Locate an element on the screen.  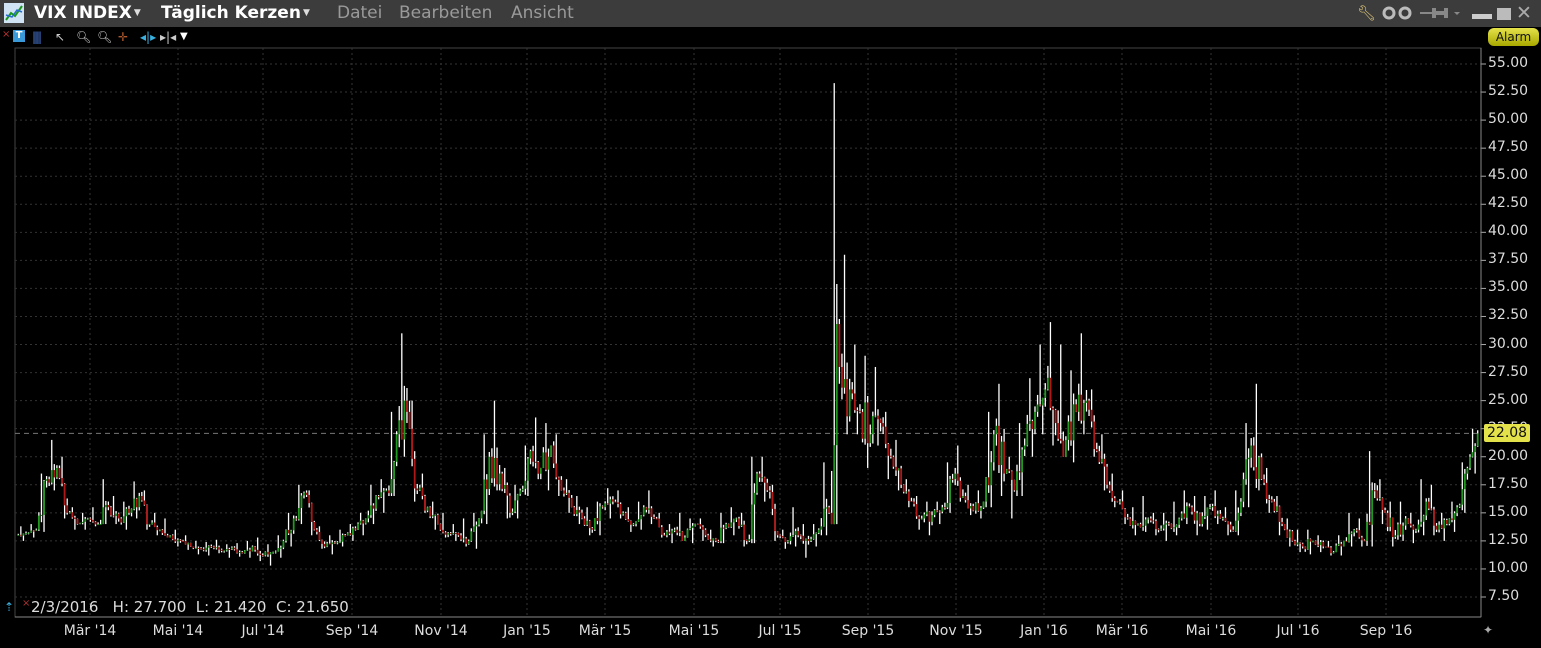
close-info-icon: × is located at coordinates (26, 603).